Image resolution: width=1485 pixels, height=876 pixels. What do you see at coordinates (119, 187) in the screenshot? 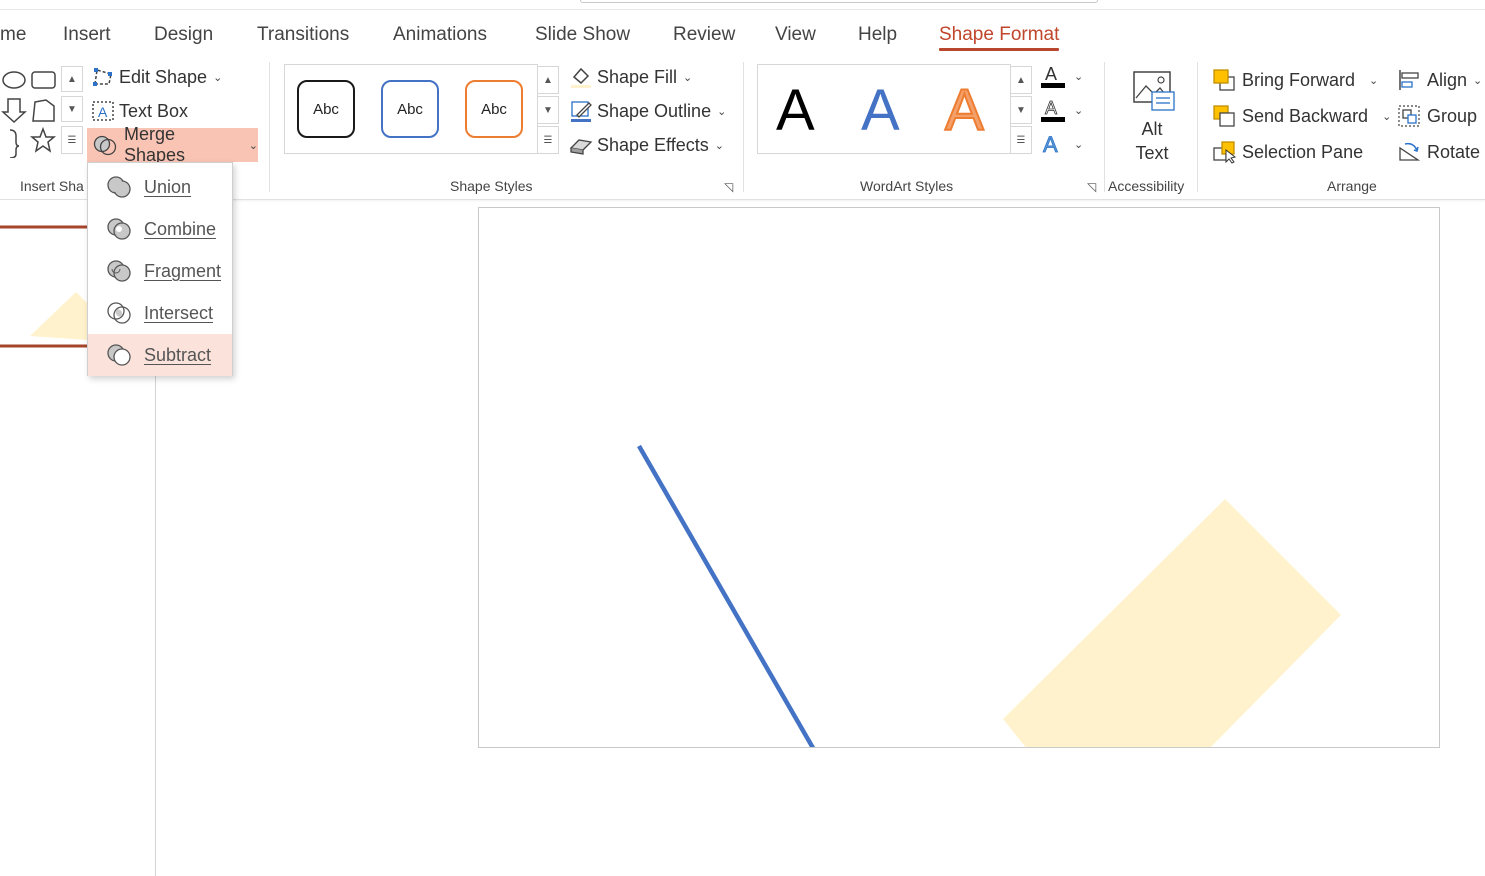
I see `union-icon` at bounding box center [119, 187].